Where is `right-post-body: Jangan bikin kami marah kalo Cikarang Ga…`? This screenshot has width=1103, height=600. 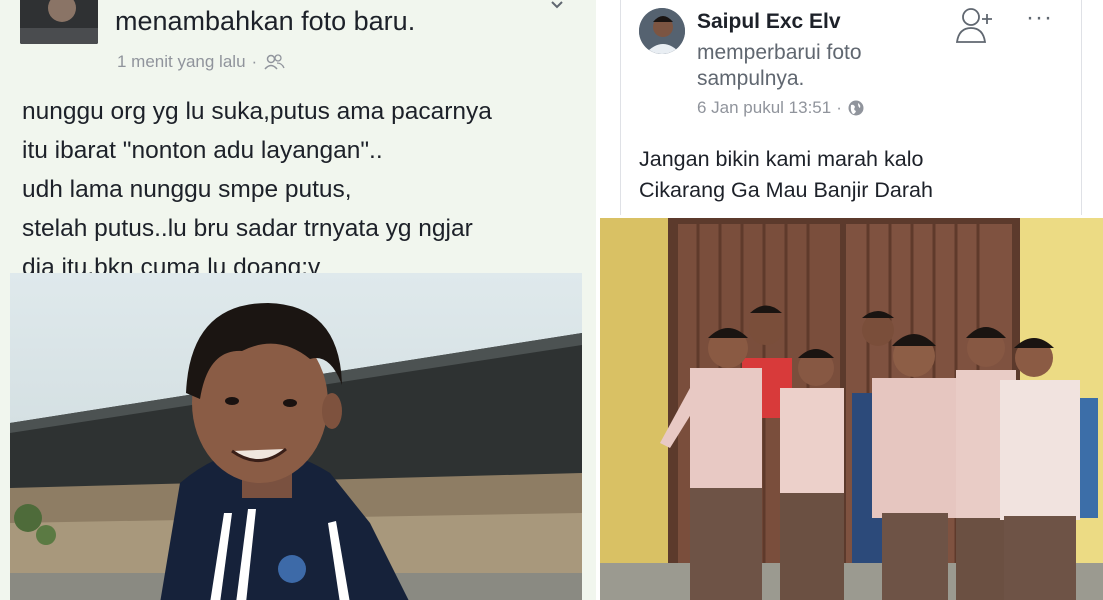 right-post-body: Jangan bikin kami marah kalo Cikarang Ga… is located at coordinates (786, 175).